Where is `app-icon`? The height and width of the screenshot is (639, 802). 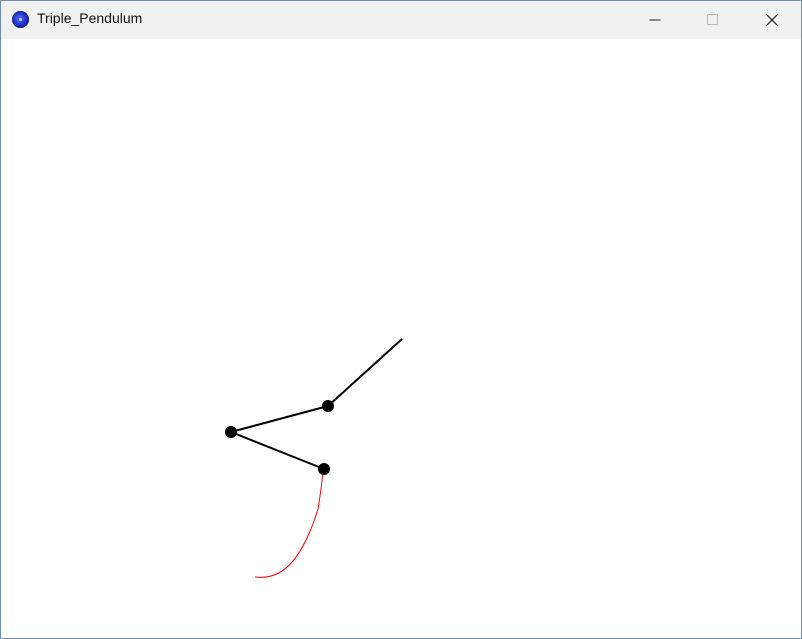 app-icon is located at coordinates (20, 19).